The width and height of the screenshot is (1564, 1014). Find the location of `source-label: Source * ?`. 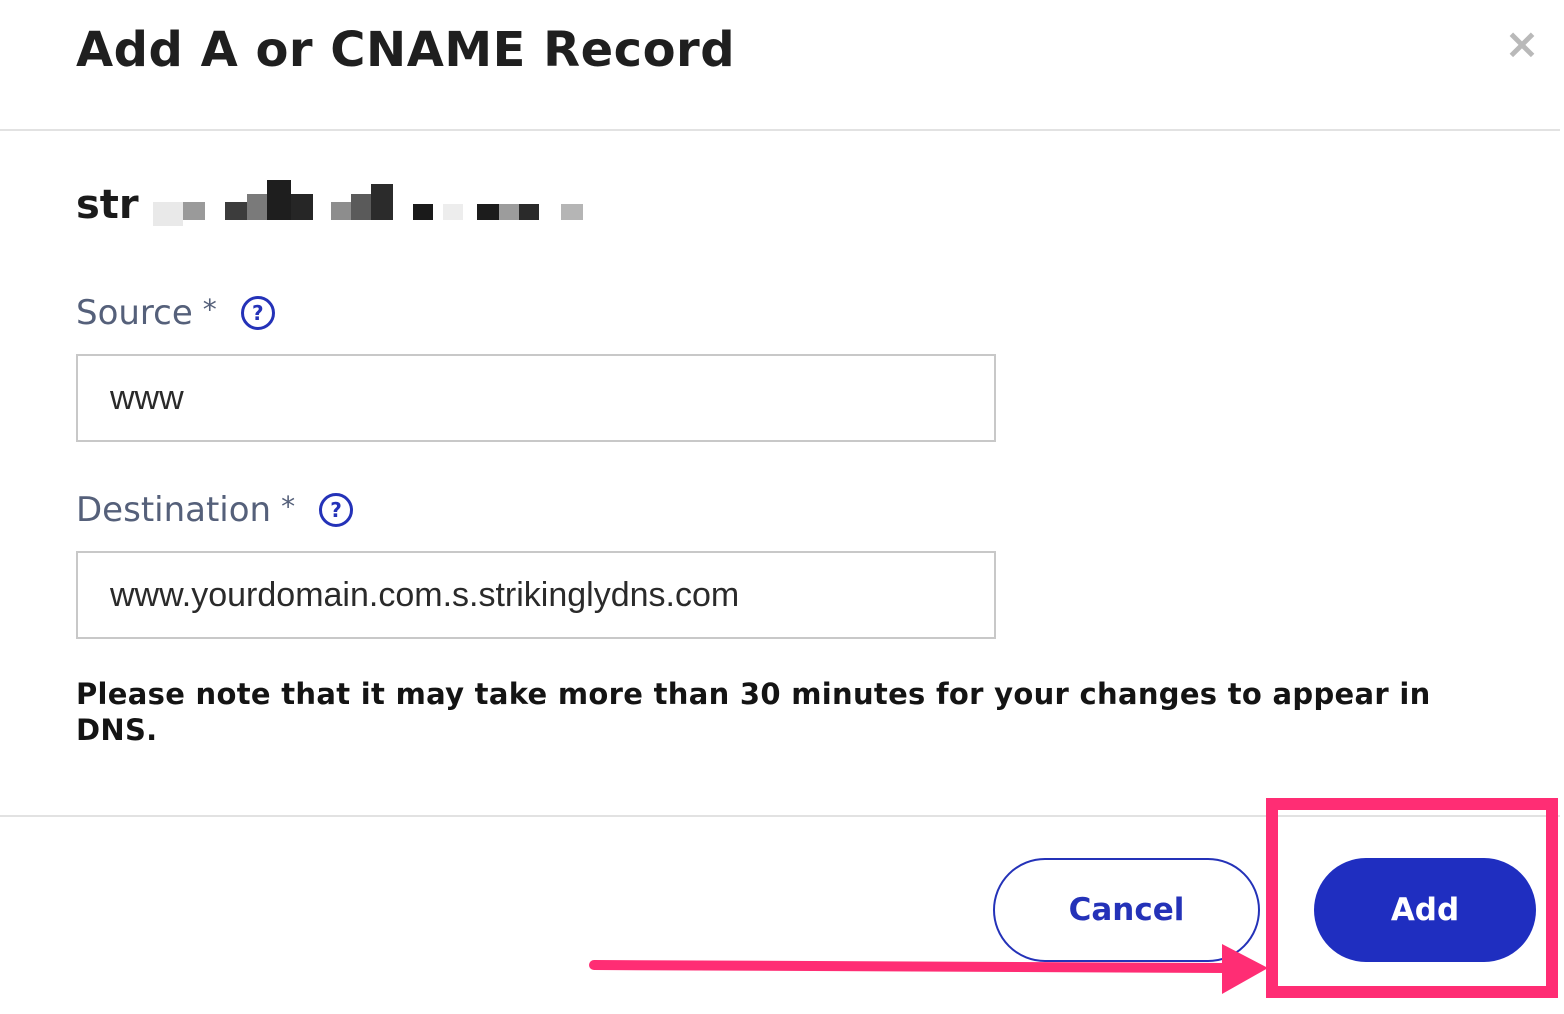

source-label: Source * ? is located at coordinates (175, 313).